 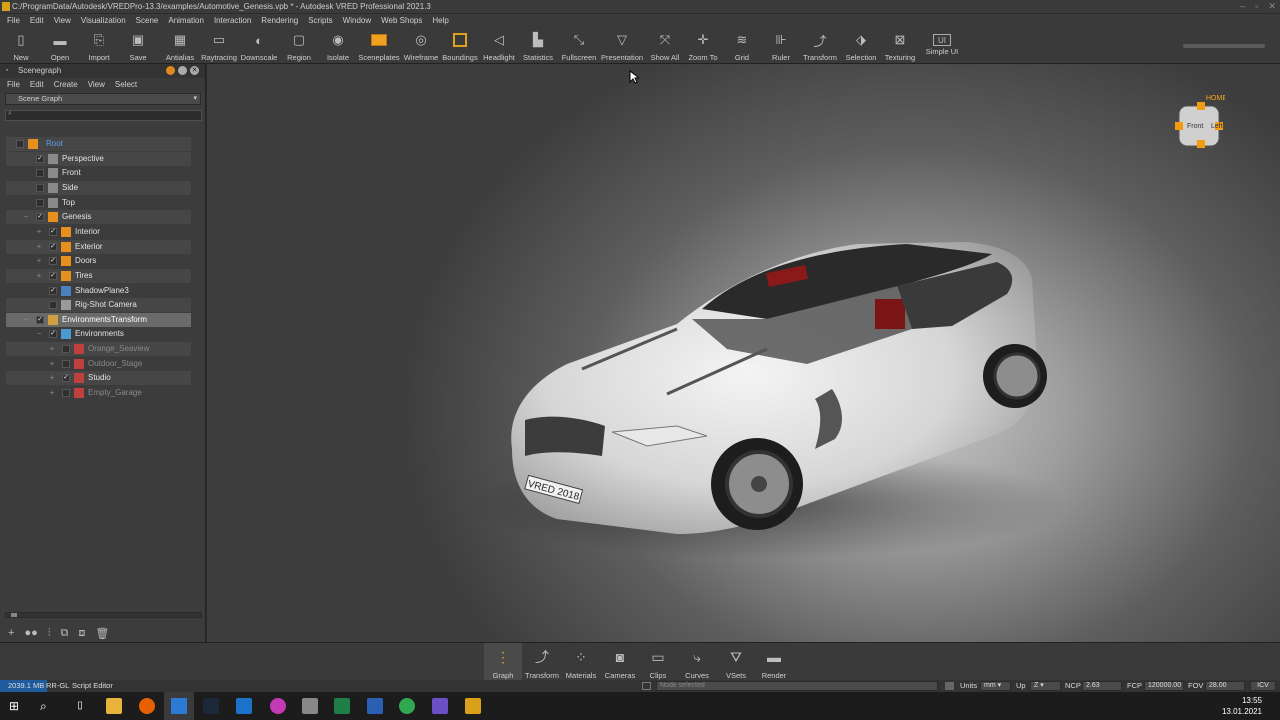 I want to click on dock-materials-button: ⁘ Materials, so click(x=581, y=662).